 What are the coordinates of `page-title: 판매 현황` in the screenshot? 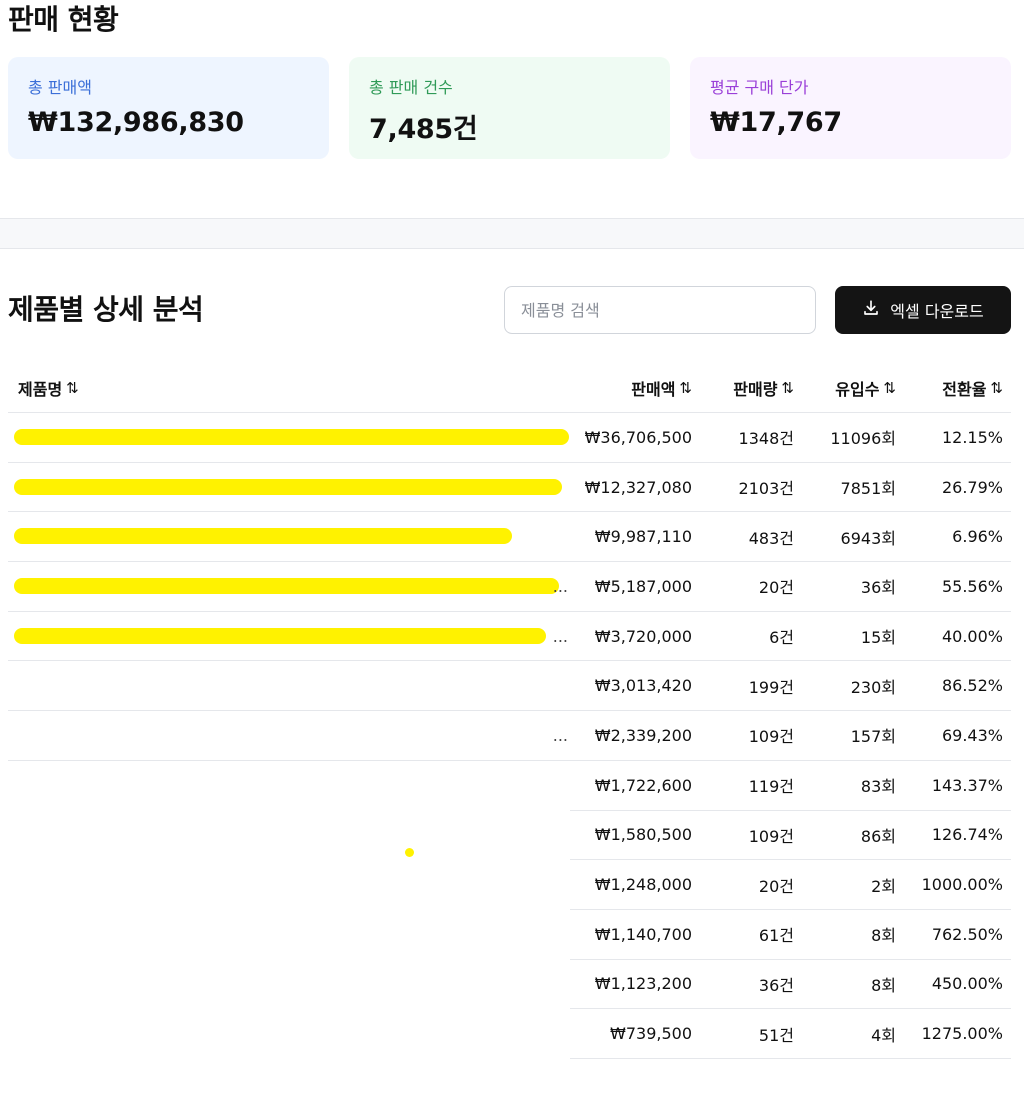 It's located at (63, 19).